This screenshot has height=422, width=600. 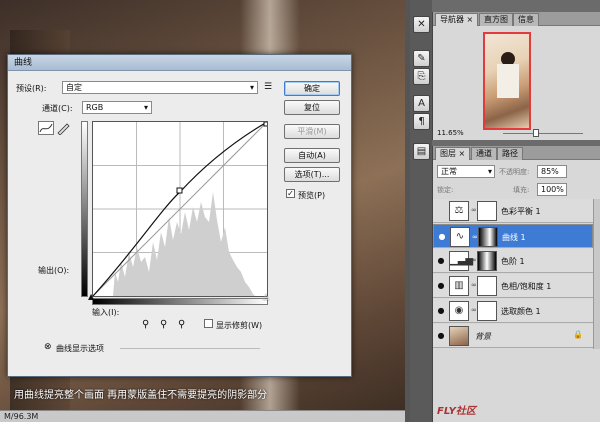 What do you see at coordinates (536, 133) in the screenshot?
I see `zoom-slider-thumb` at bounding box center [536, 133].